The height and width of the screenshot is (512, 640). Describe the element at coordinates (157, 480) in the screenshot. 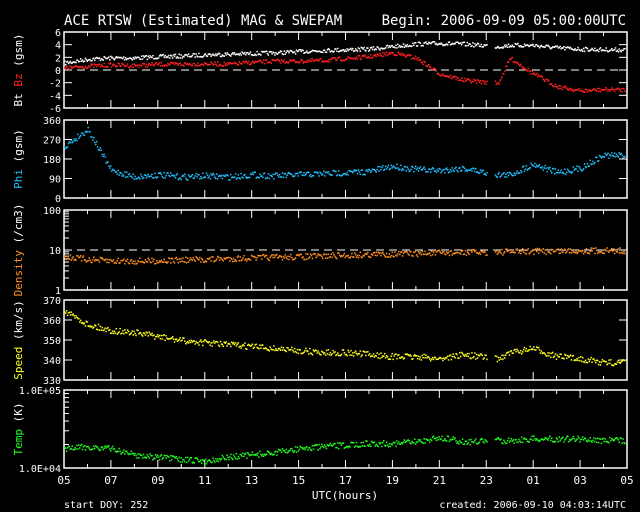

I see `x-tick-label: 09` at that location.